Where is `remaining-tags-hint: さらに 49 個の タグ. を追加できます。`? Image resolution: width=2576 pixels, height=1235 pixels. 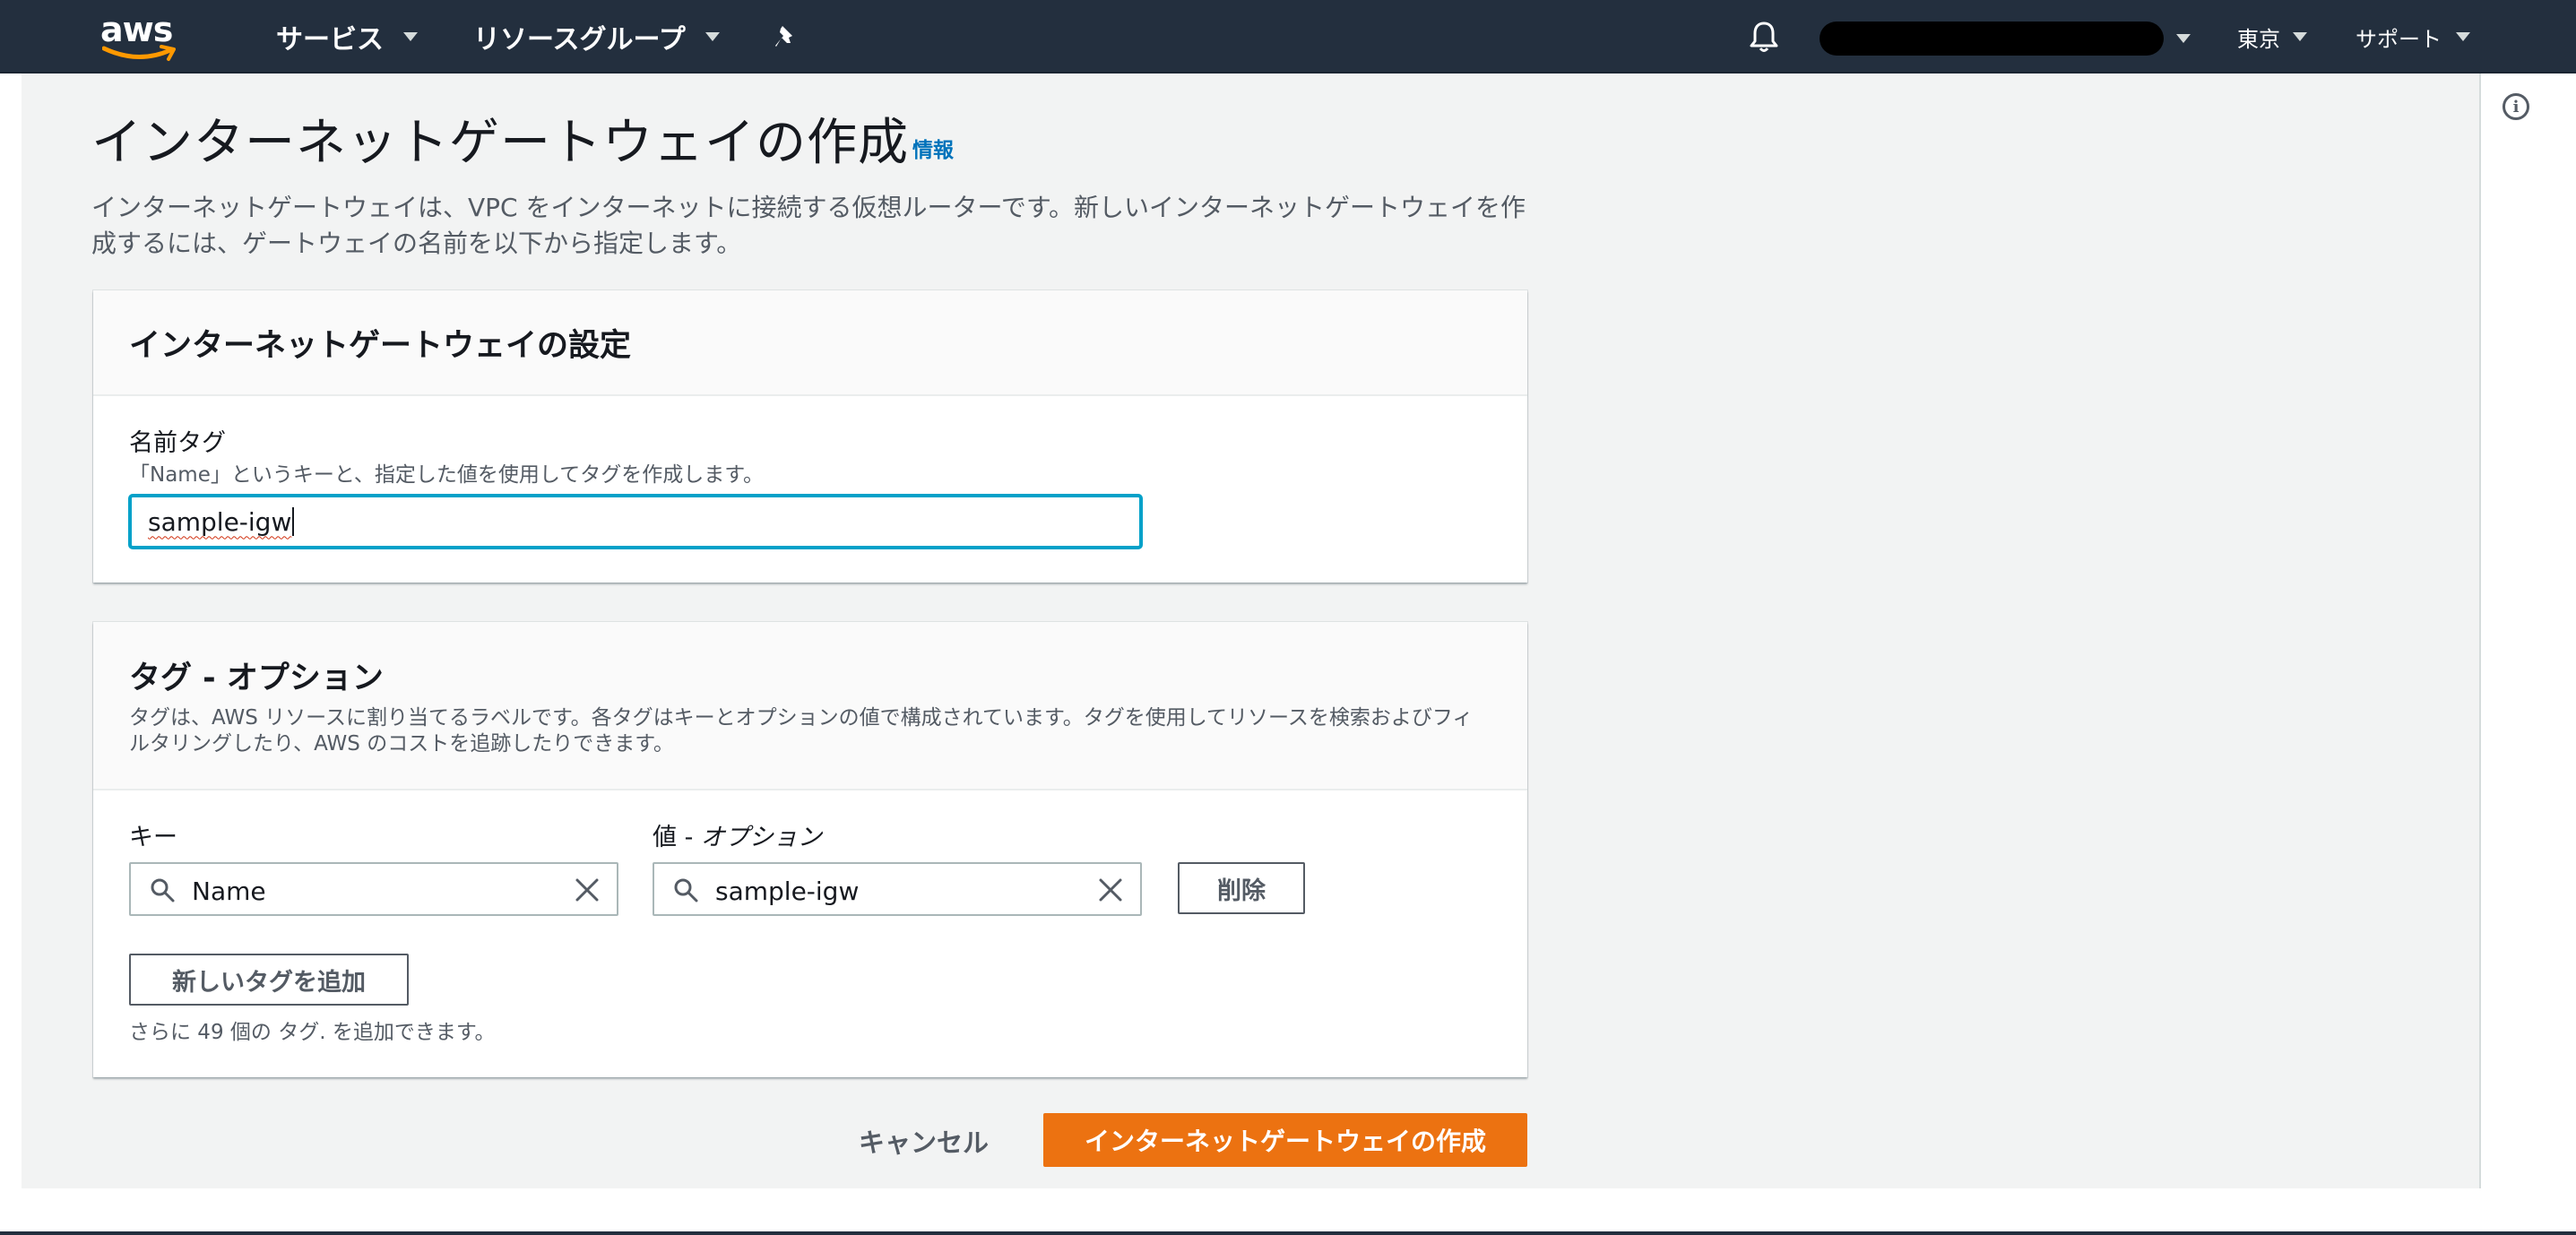
remaining-tags-hint: さらに 49 個の タグ. を追加できます。 is located at coordinates (312, 1032).